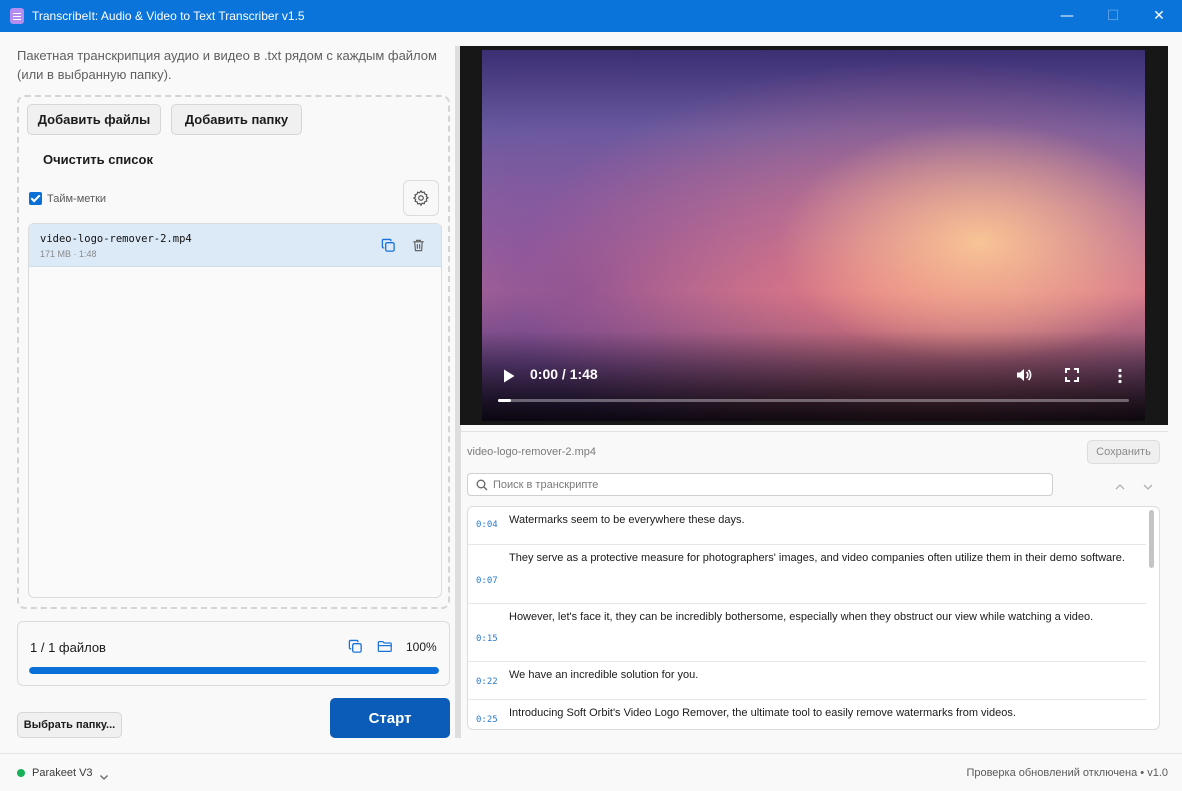  Describe the element at coordinates (1024, 377) in the screenshot. I see `volume-icon` at that location.